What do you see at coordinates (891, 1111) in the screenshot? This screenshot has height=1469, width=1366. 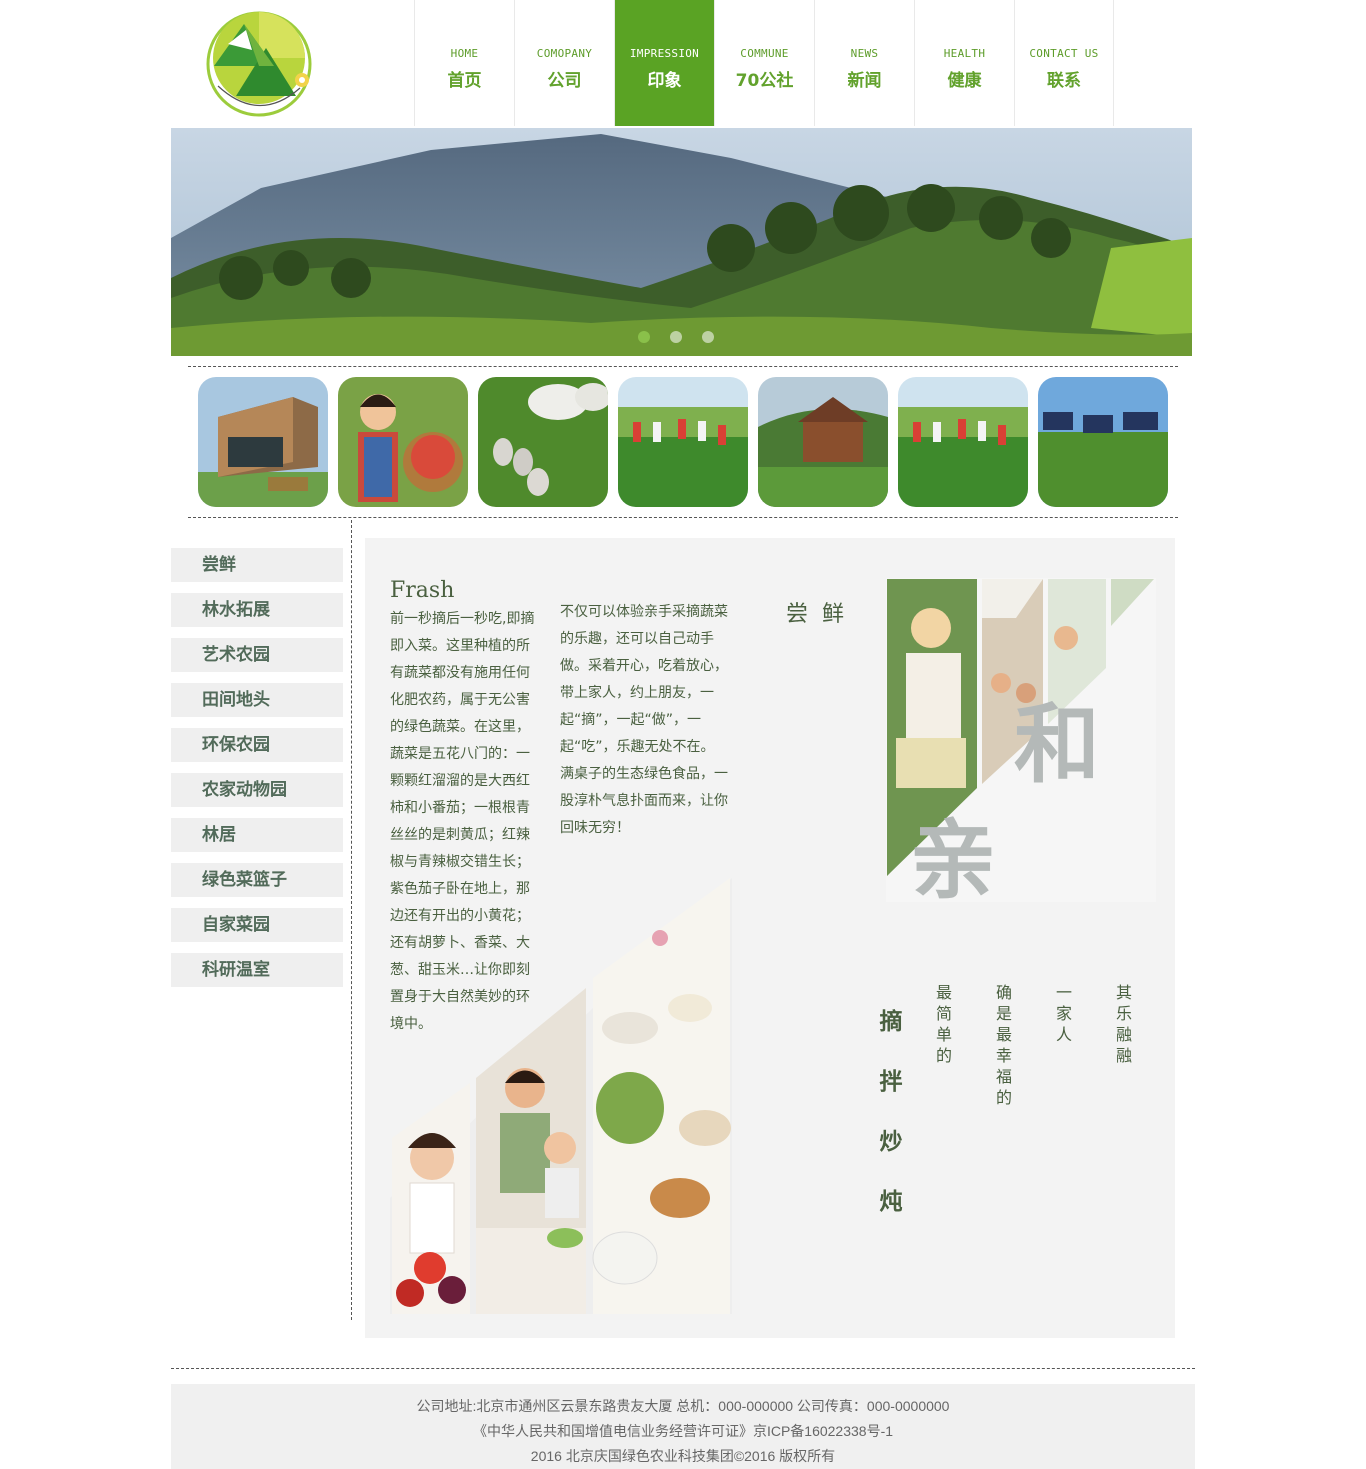 I see `cooking-methods-vertical: 摘拌炒炖` at bounding box center [891, 1111].